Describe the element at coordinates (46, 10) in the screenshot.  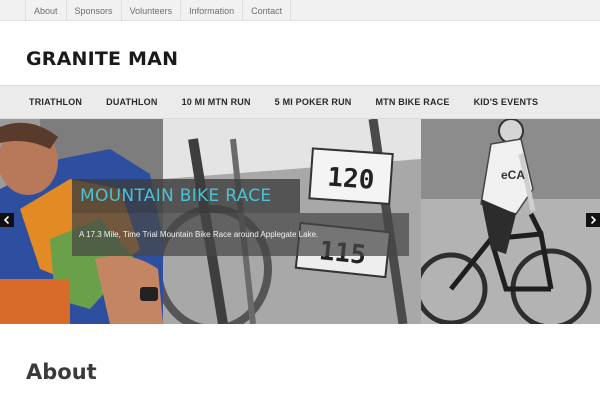
I see `top-link-about: About` at that location.